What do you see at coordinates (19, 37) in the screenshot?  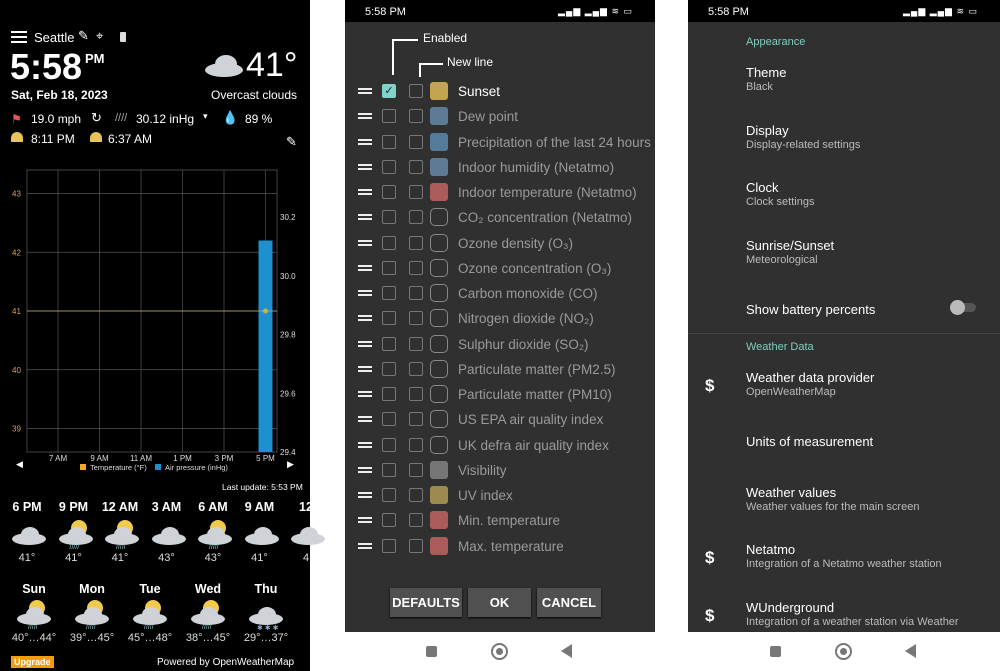 I see `menu-icon` at bounding box center [19, 37].